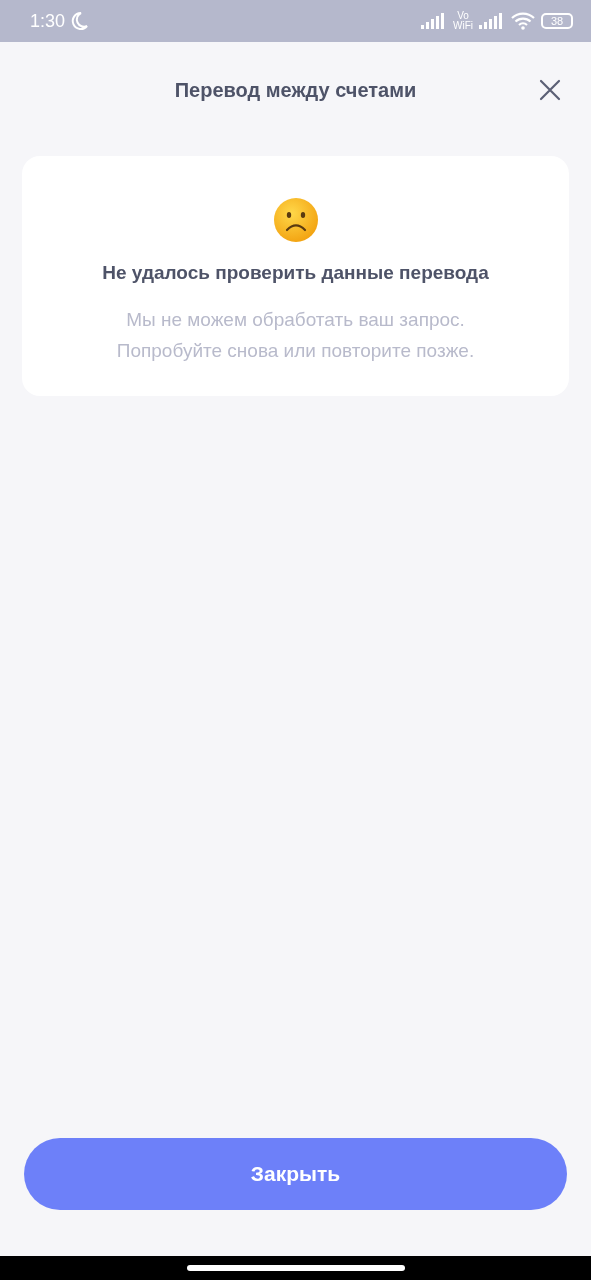 The image size is (591, 1280). What do you see at coordinates (463, 16) in the screenshot?
I see `vowifi-label: Vo` at bounding box center [463, 16].